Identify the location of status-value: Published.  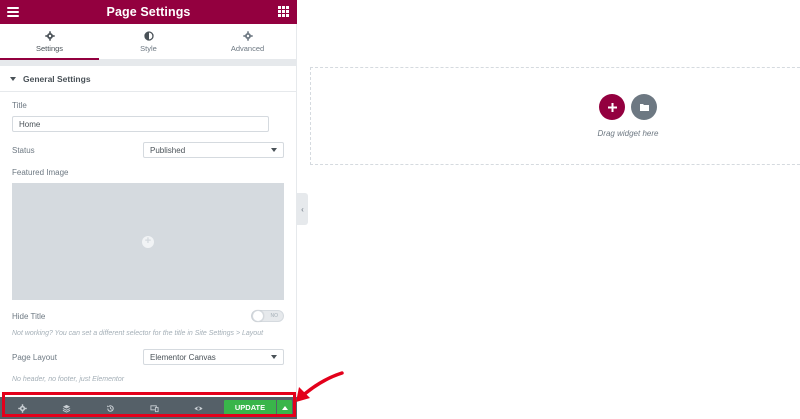
(168, 150).